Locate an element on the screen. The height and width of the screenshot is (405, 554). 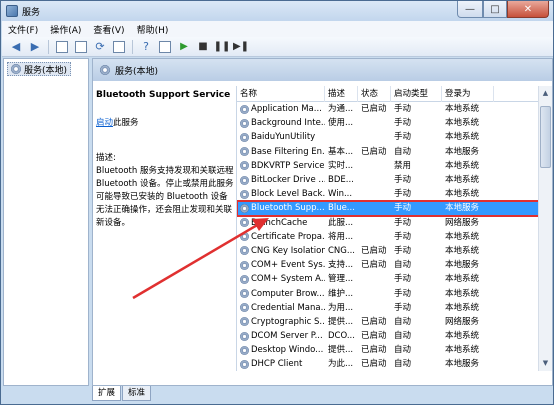
export-list-icon is located at coordinates (119, 47).